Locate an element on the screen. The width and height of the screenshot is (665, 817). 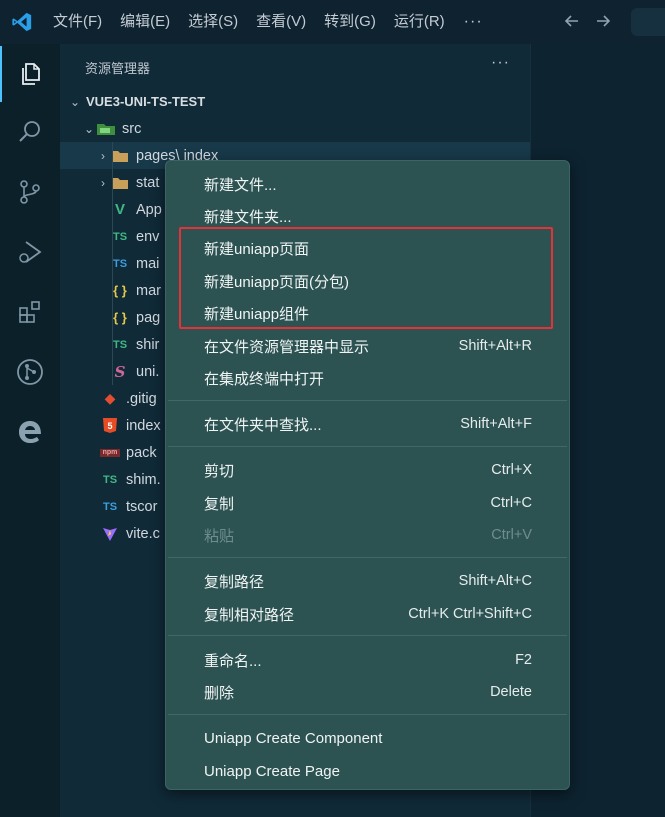
menu-item-label: 新建uniapp页面 is located at coordinates (257, 249).